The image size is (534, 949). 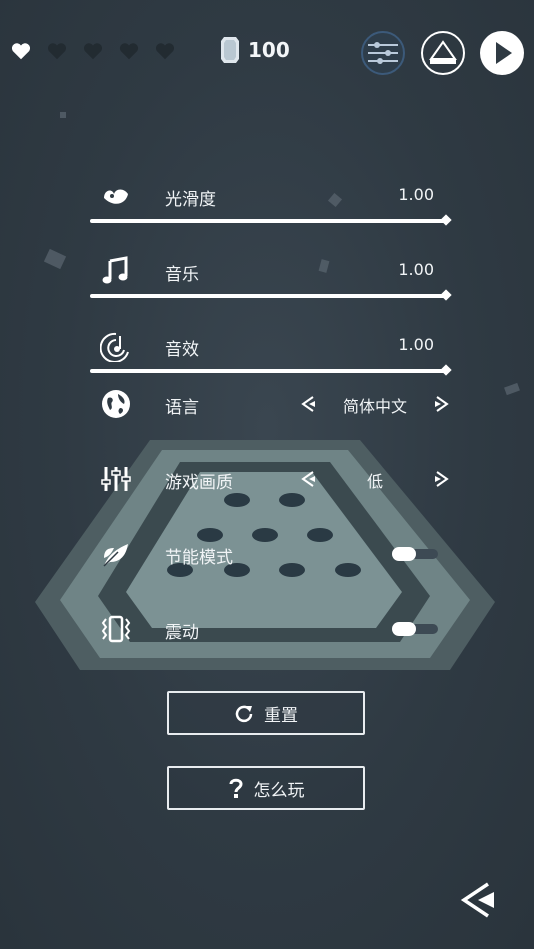 What do you see at coordinates (182, 275) in the screenshot?
I see `music-label: 音乐` at bounding box center [182, 275].